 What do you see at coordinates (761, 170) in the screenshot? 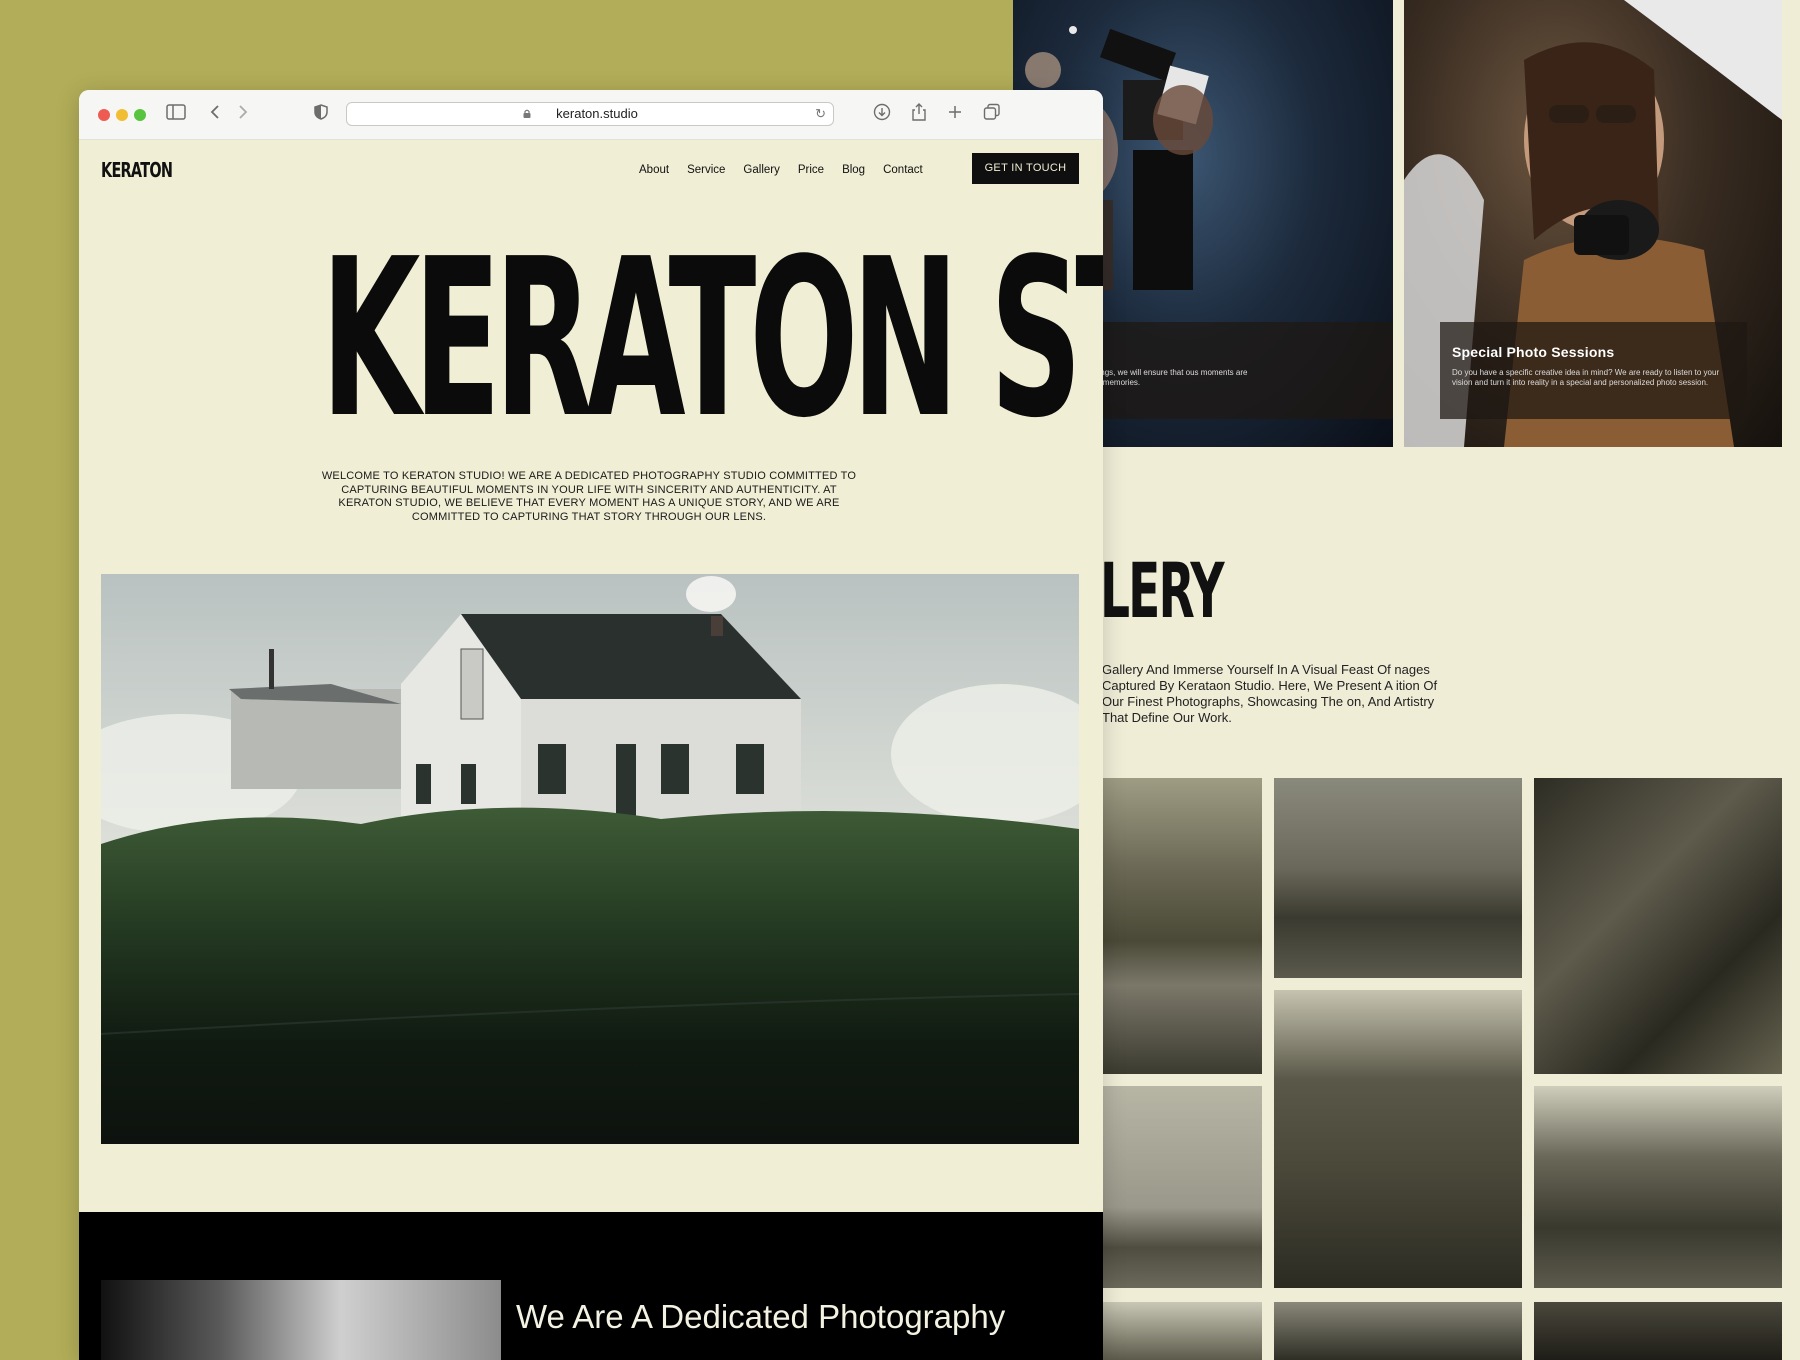
I see `nav-gallery: Gallery` at bounding box center [761, 170].